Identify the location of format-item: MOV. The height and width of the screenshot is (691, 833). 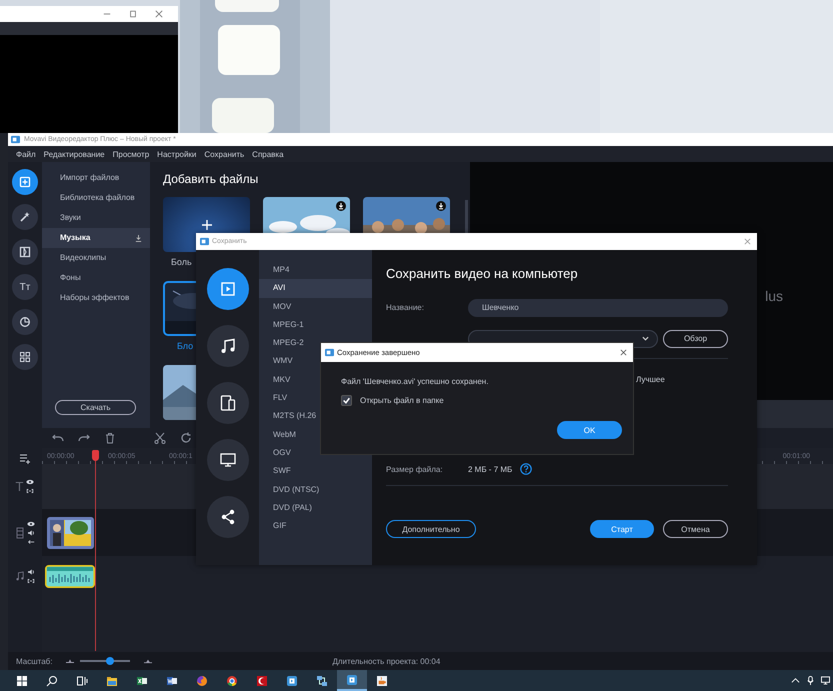
(315, 307).